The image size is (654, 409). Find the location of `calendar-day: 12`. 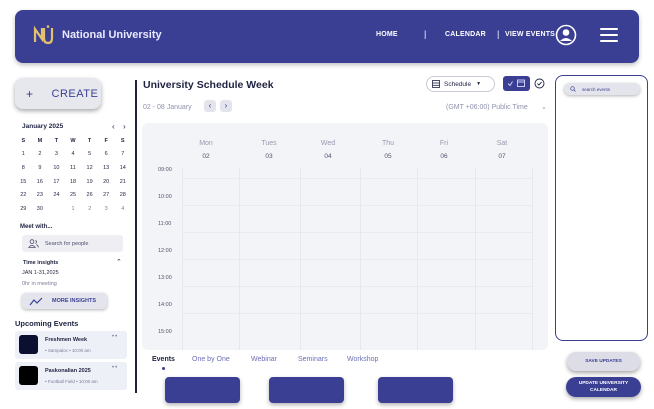

calendar-day: 12 is located at coordinates (89, 168).